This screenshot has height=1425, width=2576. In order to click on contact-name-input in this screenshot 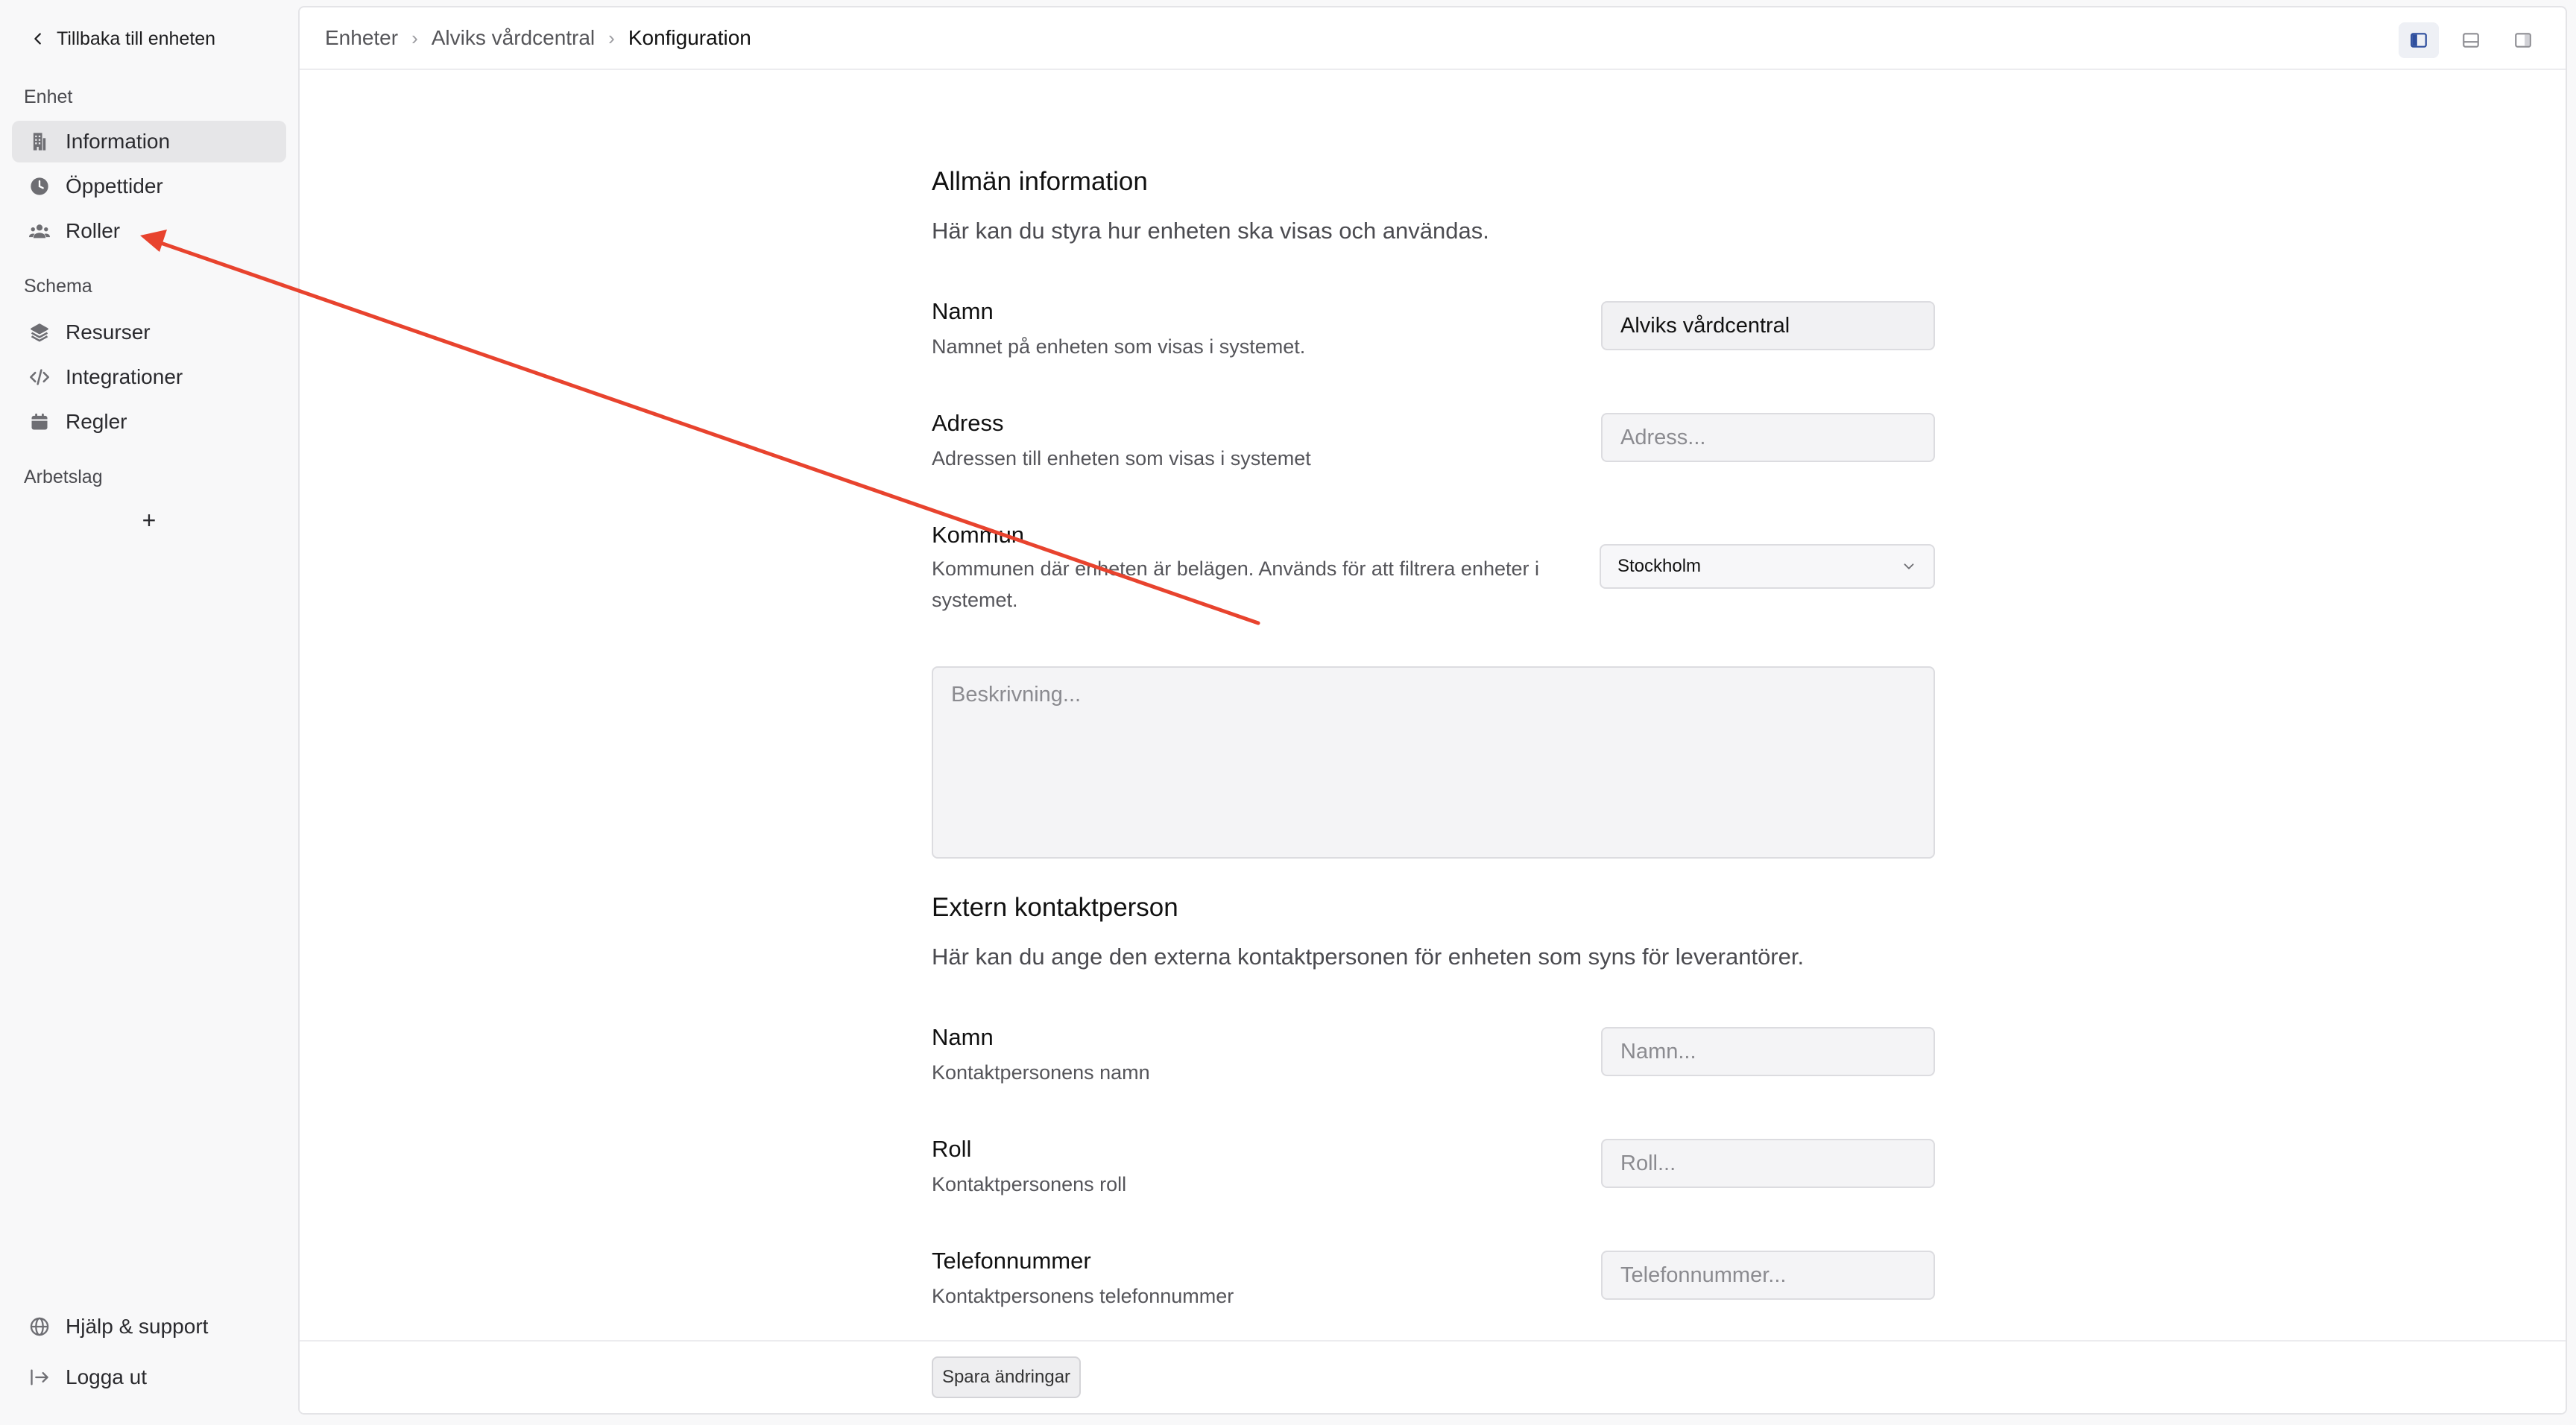, I will do `click(1768, 1051)`.